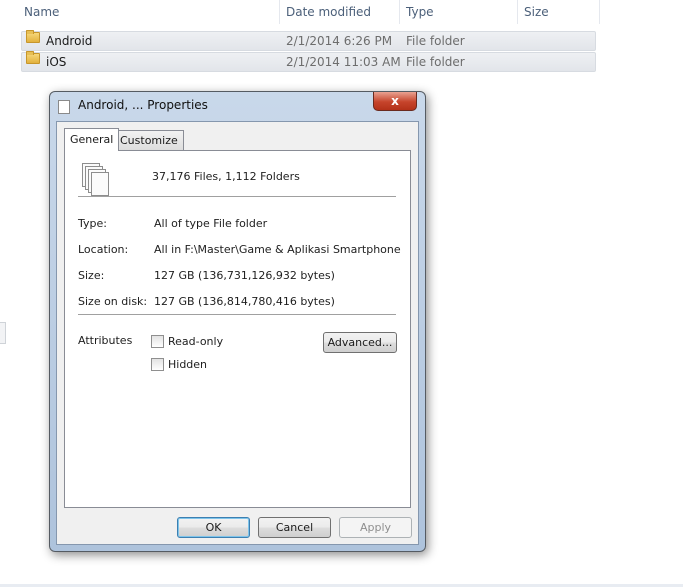 The image size is (683, 587). What do you see at coordinates (56, 62) in the screenshot?
I see `file-name: iOS` at bounding box center [56, 62].